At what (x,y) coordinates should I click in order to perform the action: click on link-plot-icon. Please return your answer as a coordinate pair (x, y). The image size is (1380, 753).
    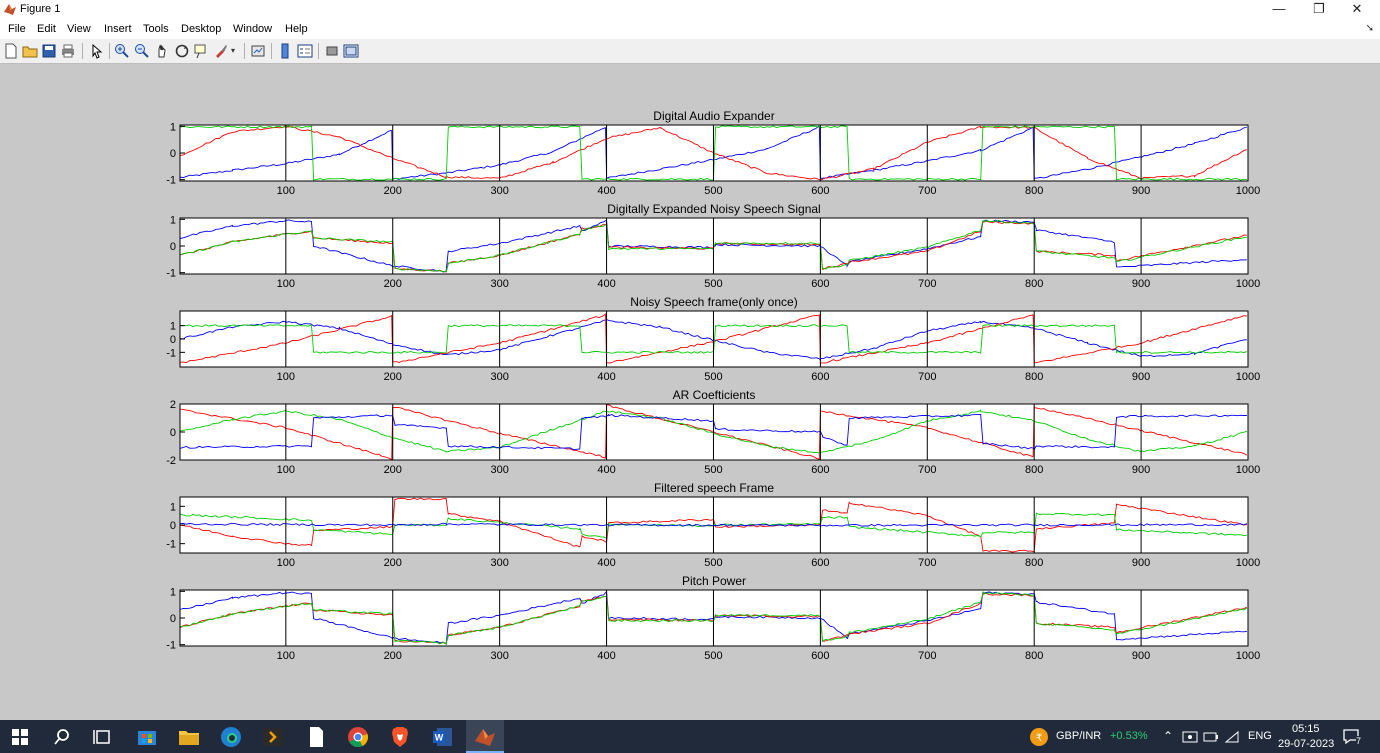
    Looking at the image, I should click on (258, 51).